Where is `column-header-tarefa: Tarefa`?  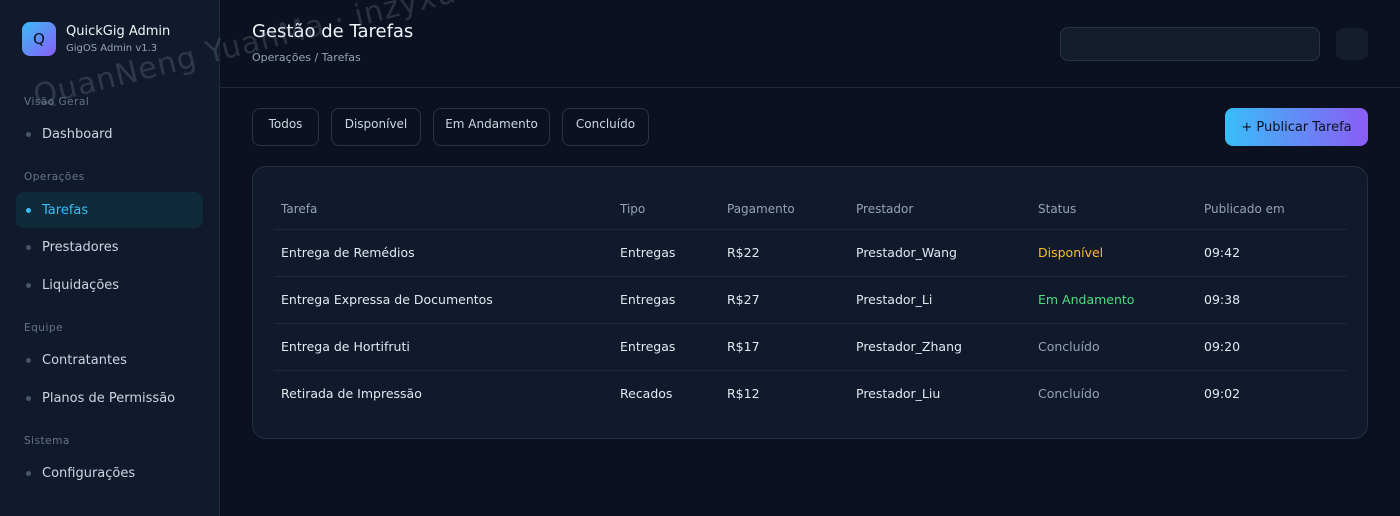
column-header-tarefa: Tarefa is located at coordinates (299, 209).